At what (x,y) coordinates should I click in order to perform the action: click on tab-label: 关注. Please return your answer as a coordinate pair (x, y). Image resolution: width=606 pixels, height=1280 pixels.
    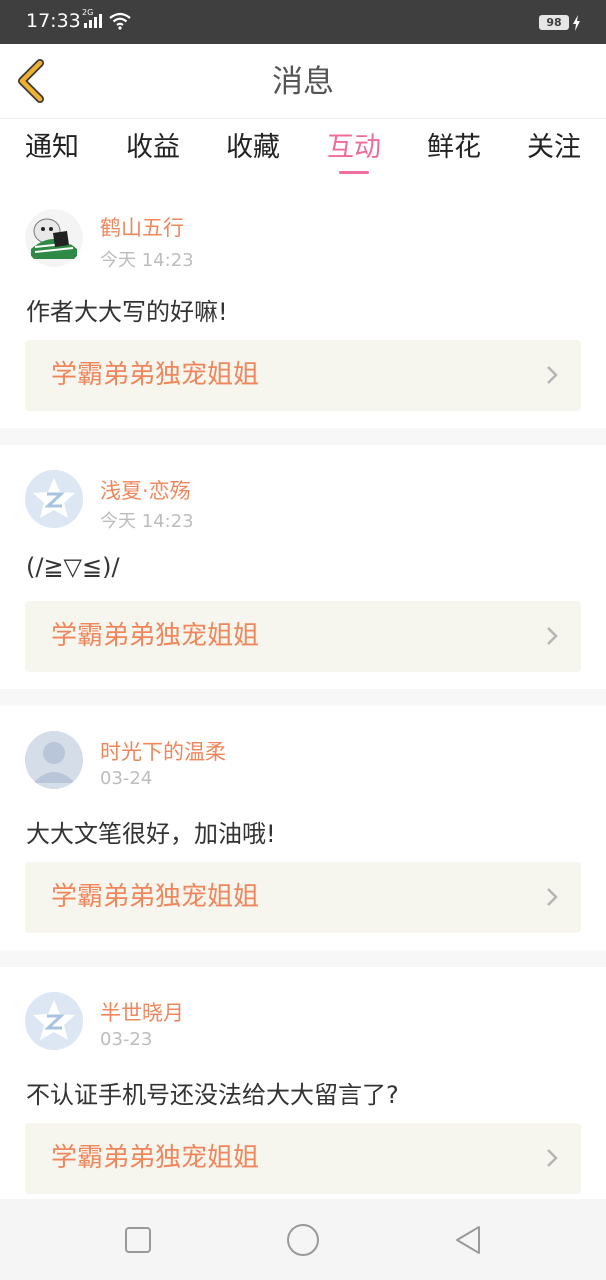
    Looking at the image, I should click on (554, 147).